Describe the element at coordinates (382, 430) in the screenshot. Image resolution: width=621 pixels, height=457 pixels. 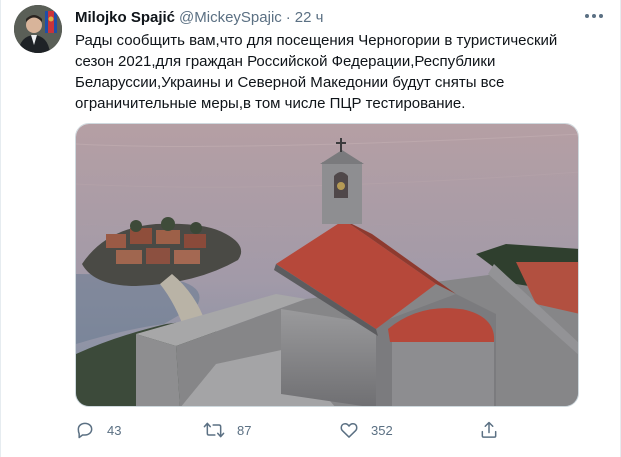
I see `like-count: 352` at that location.